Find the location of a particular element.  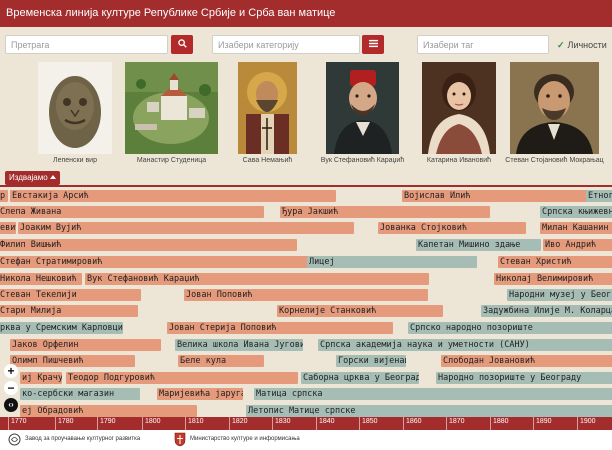

timeline-bar: Српско народно позориште is located at coordinates (510, 328).